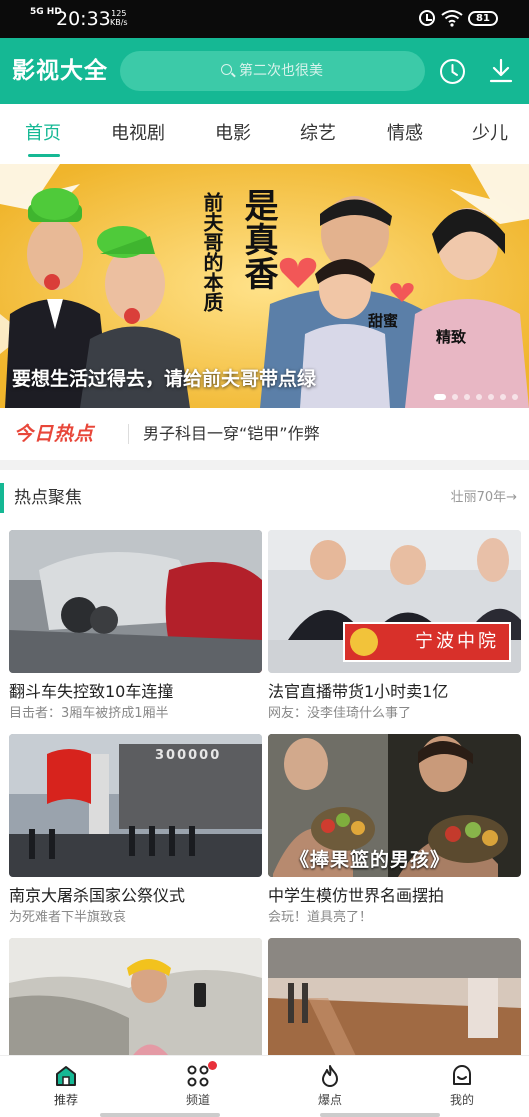 This screenshot has height=1117, width=529. Describe the element at coordinates (128, 434) in the screenshot. I see `divider` at that location.